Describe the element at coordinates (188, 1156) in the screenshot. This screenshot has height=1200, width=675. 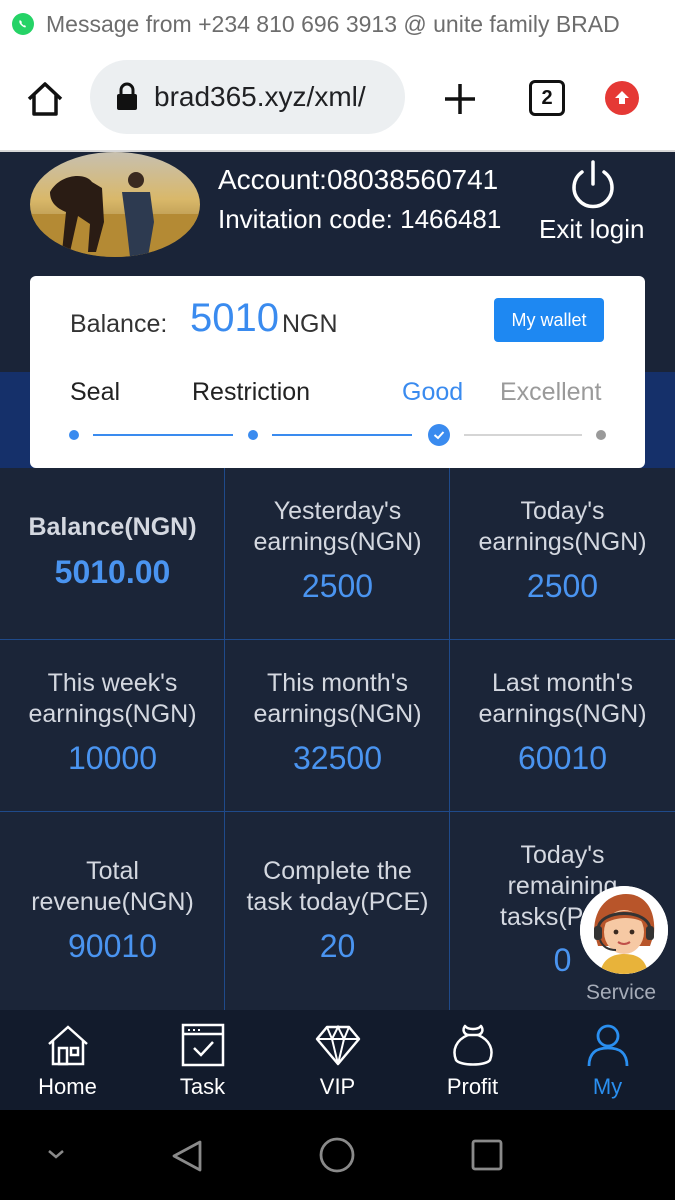
I see `back-triangle-icon` at that location.